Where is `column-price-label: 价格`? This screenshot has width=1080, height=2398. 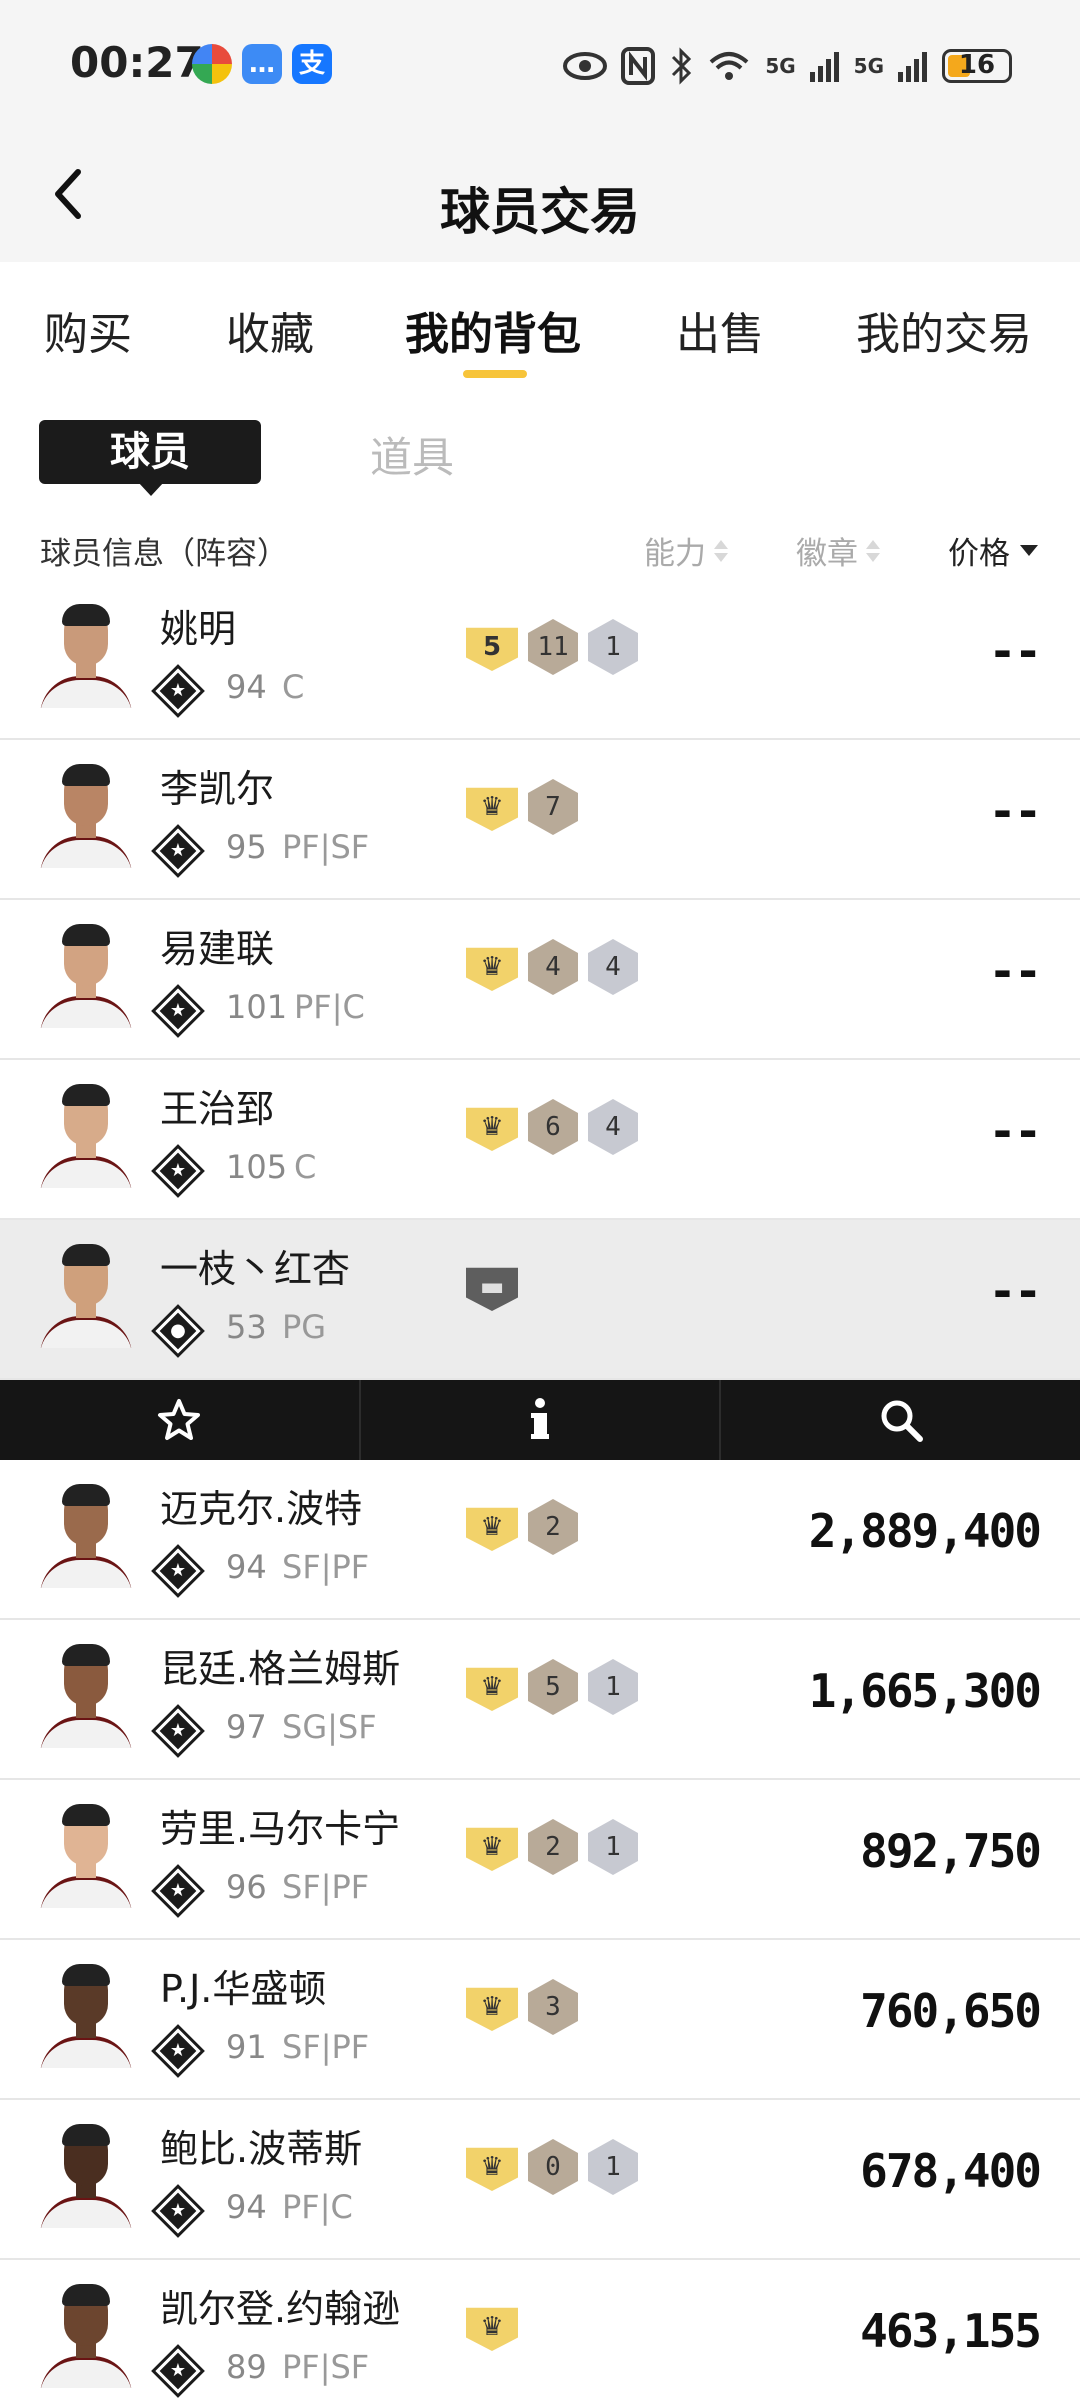 column-price-label: 价格 is located at coordinates (979, 554).